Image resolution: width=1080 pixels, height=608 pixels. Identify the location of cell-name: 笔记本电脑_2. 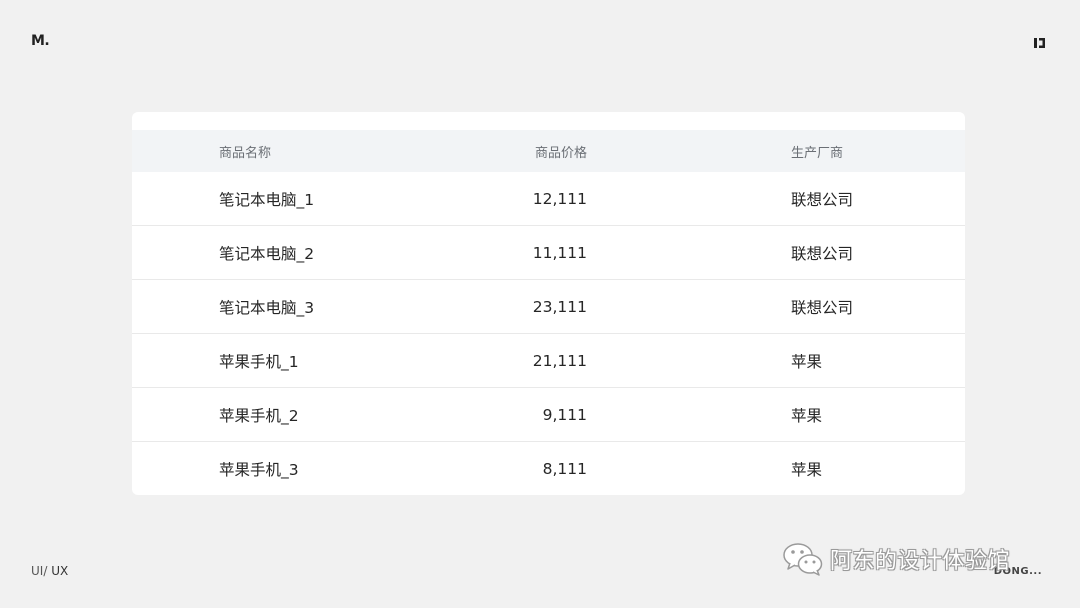
(267, 253).